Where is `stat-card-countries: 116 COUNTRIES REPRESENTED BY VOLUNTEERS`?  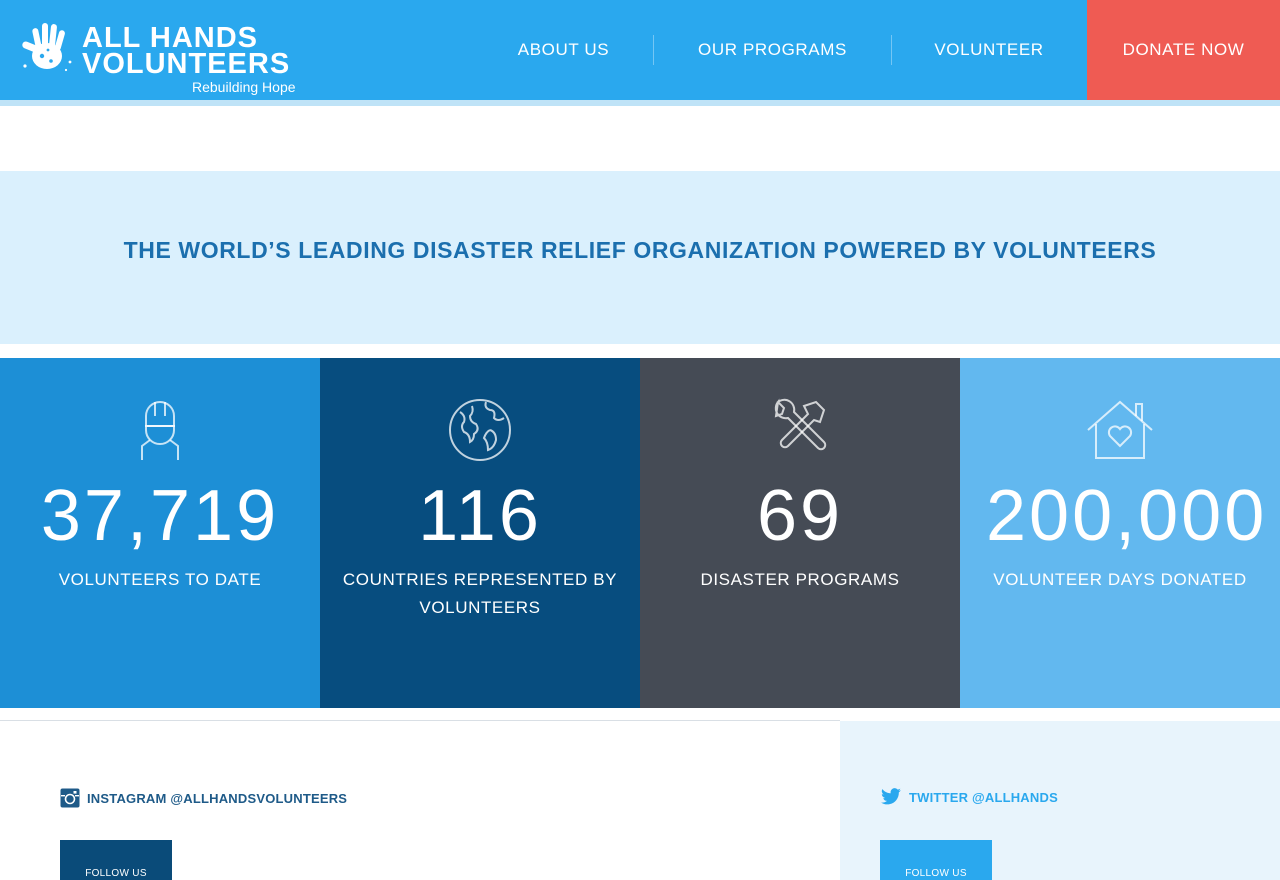
stat-card-countries: 116 COUNTRIES REPRESENTED BY VOLUNTEERS is located at coordinates (480, 533).